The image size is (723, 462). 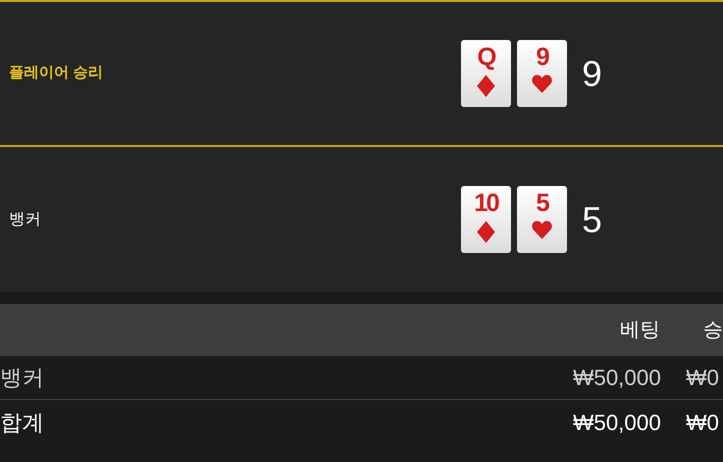 I want to click on card-rank: Q, so click(x=486, y=57).